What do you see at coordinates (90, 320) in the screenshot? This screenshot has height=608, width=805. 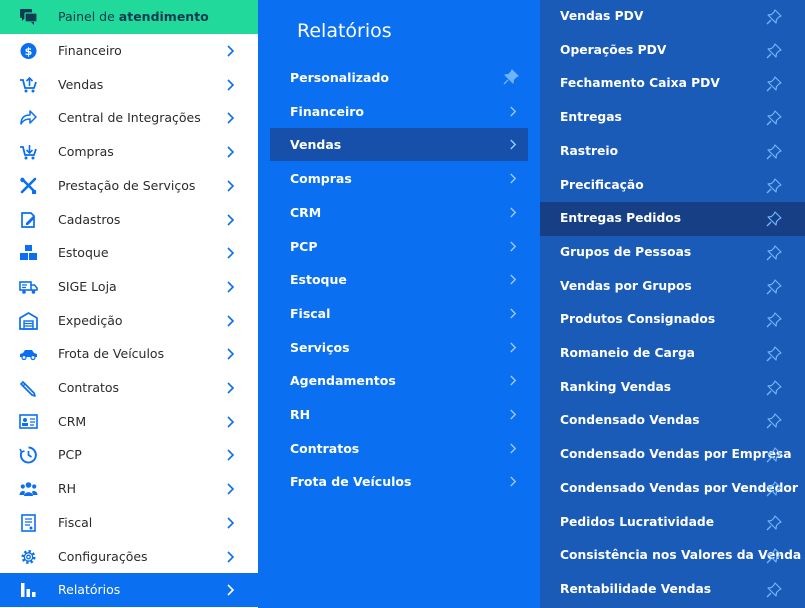 I see `sidebar-item-label: Expedição` at bounding box center [90, 320].